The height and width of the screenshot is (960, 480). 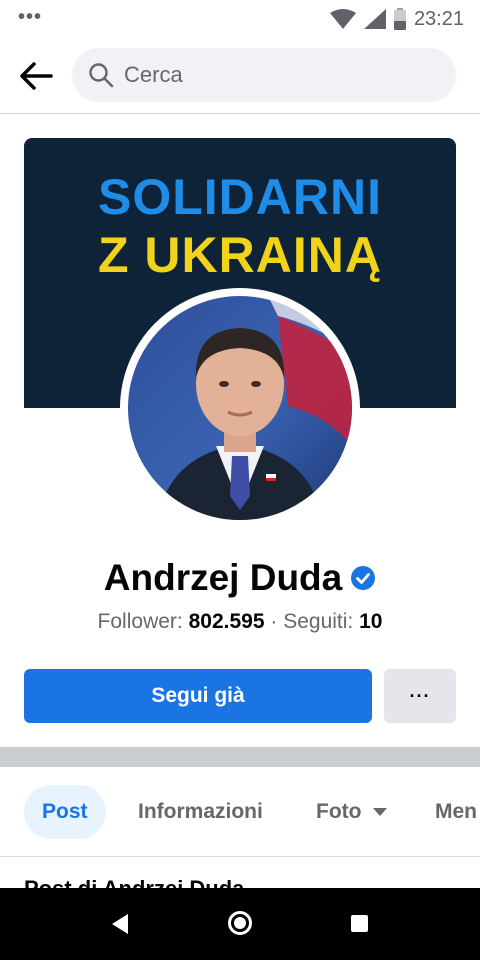 I want to click on section-divider, so click(x=240, y=757).